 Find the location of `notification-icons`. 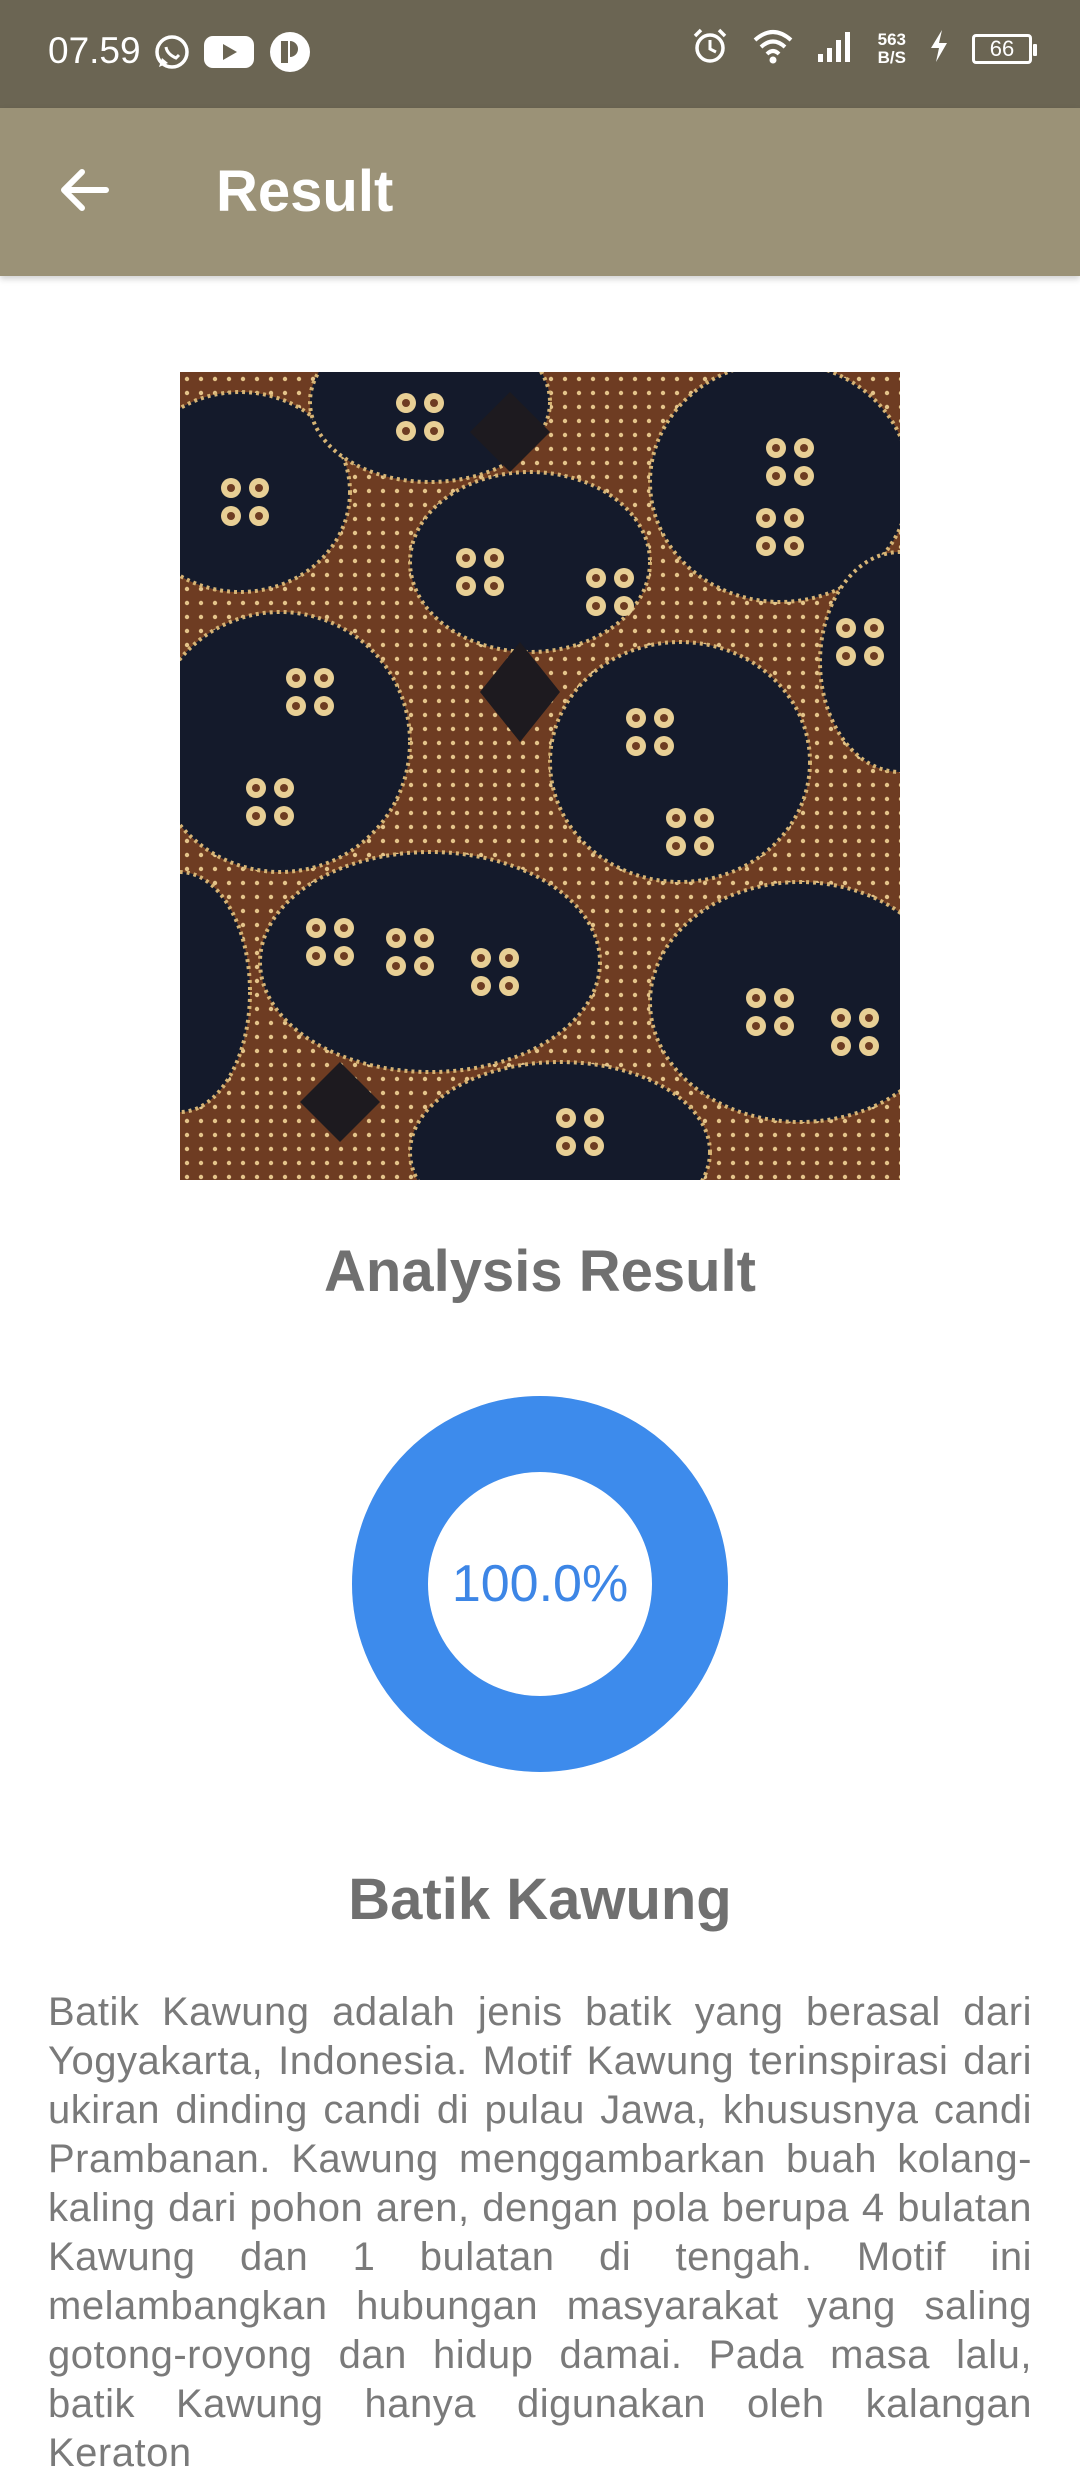

notification-icons is located at coordinates (233, 54).